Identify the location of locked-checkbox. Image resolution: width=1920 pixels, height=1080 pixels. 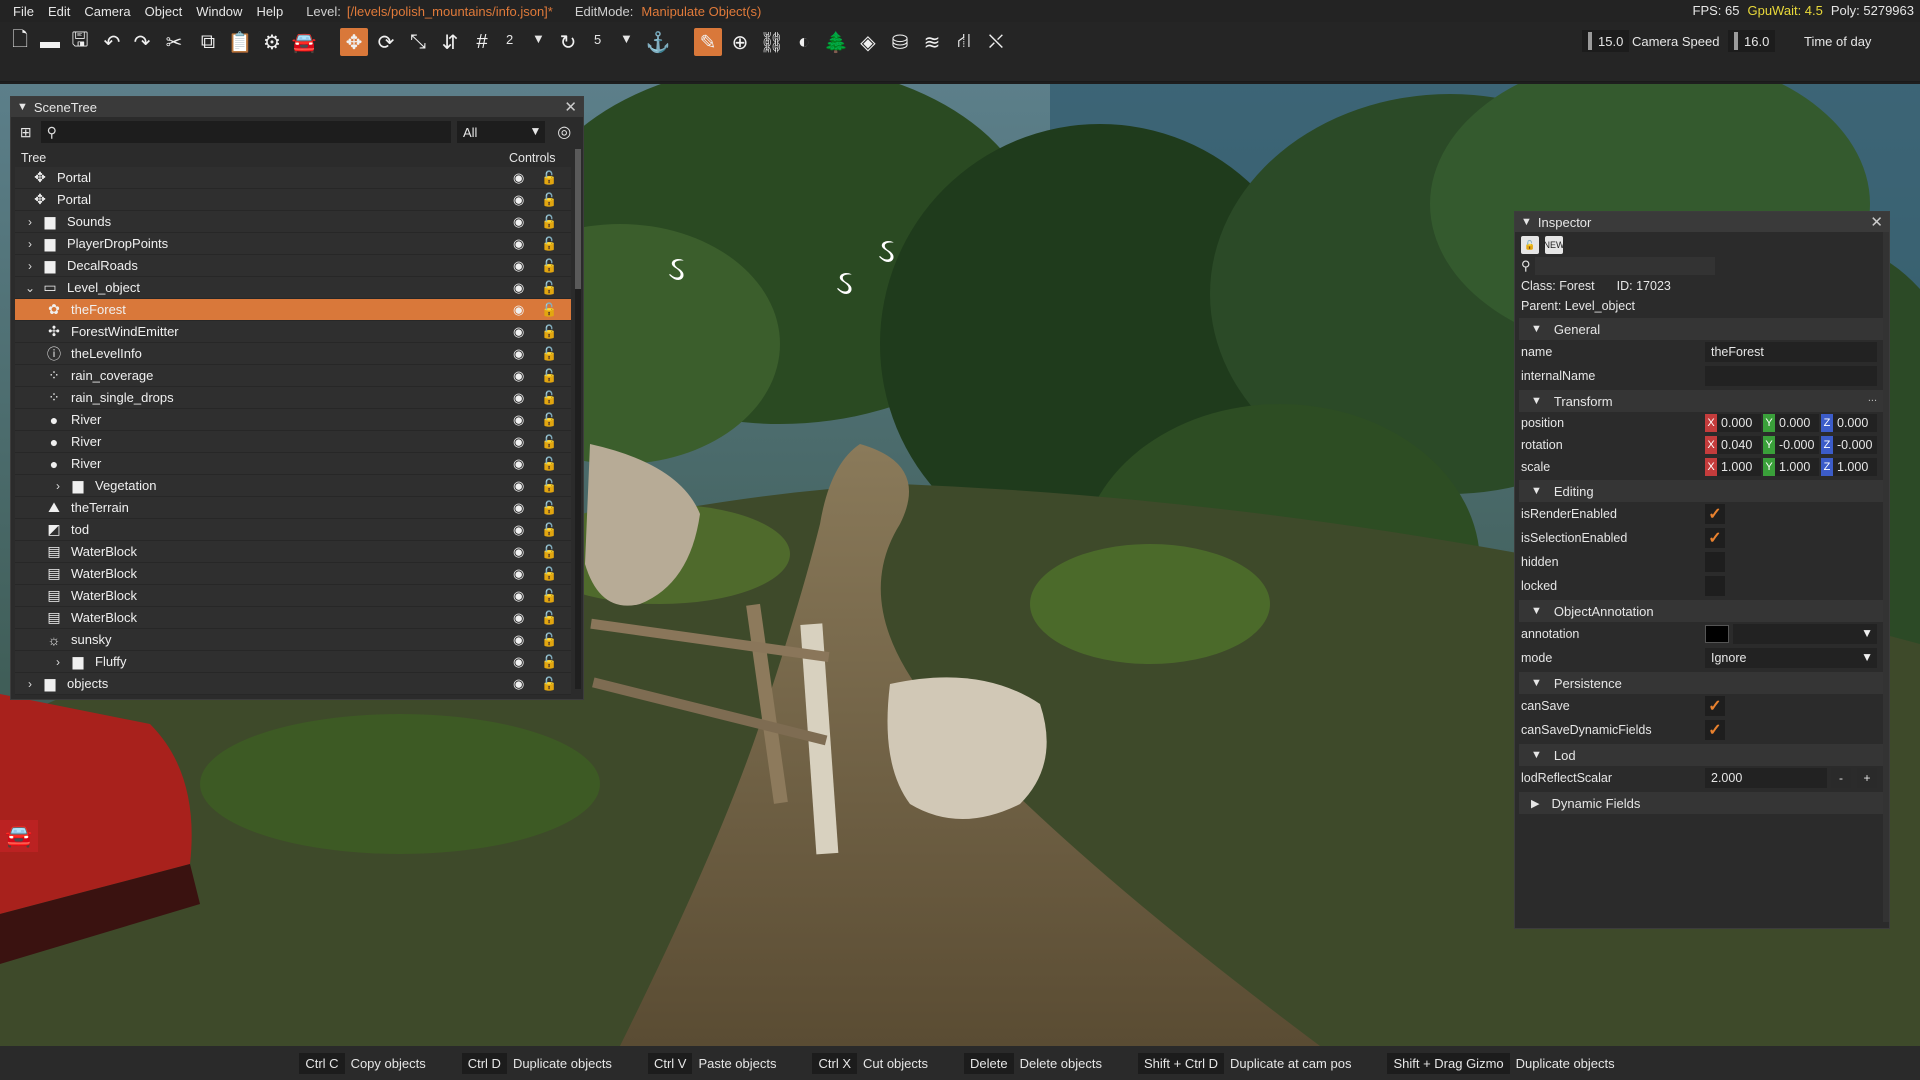
(1715, 586).